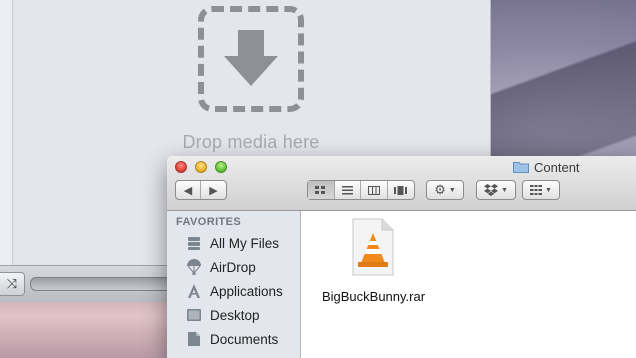  Describe the element at coordinates (194, 339) in the screenshot. I see `documents-icon` at that location.